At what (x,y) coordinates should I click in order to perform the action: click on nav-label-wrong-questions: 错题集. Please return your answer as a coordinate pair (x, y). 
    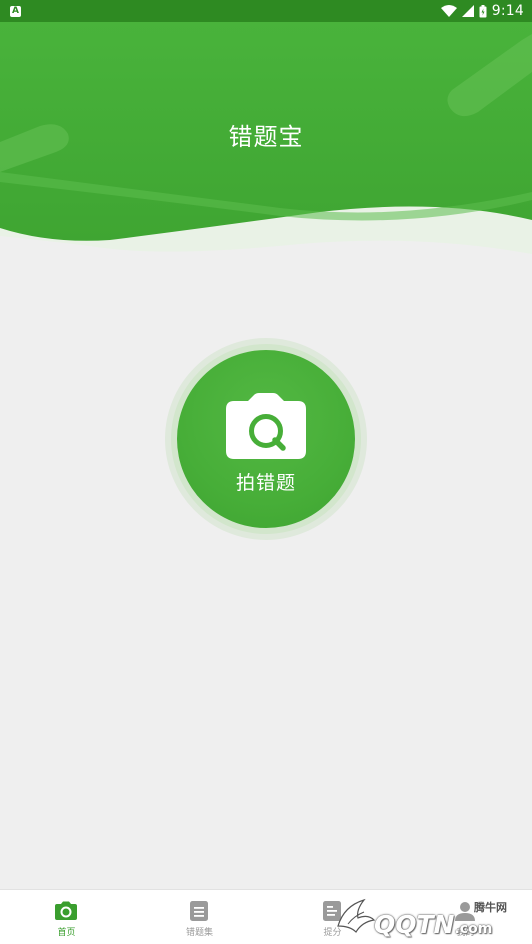
    Looking at the image, I should click on (199, 933).